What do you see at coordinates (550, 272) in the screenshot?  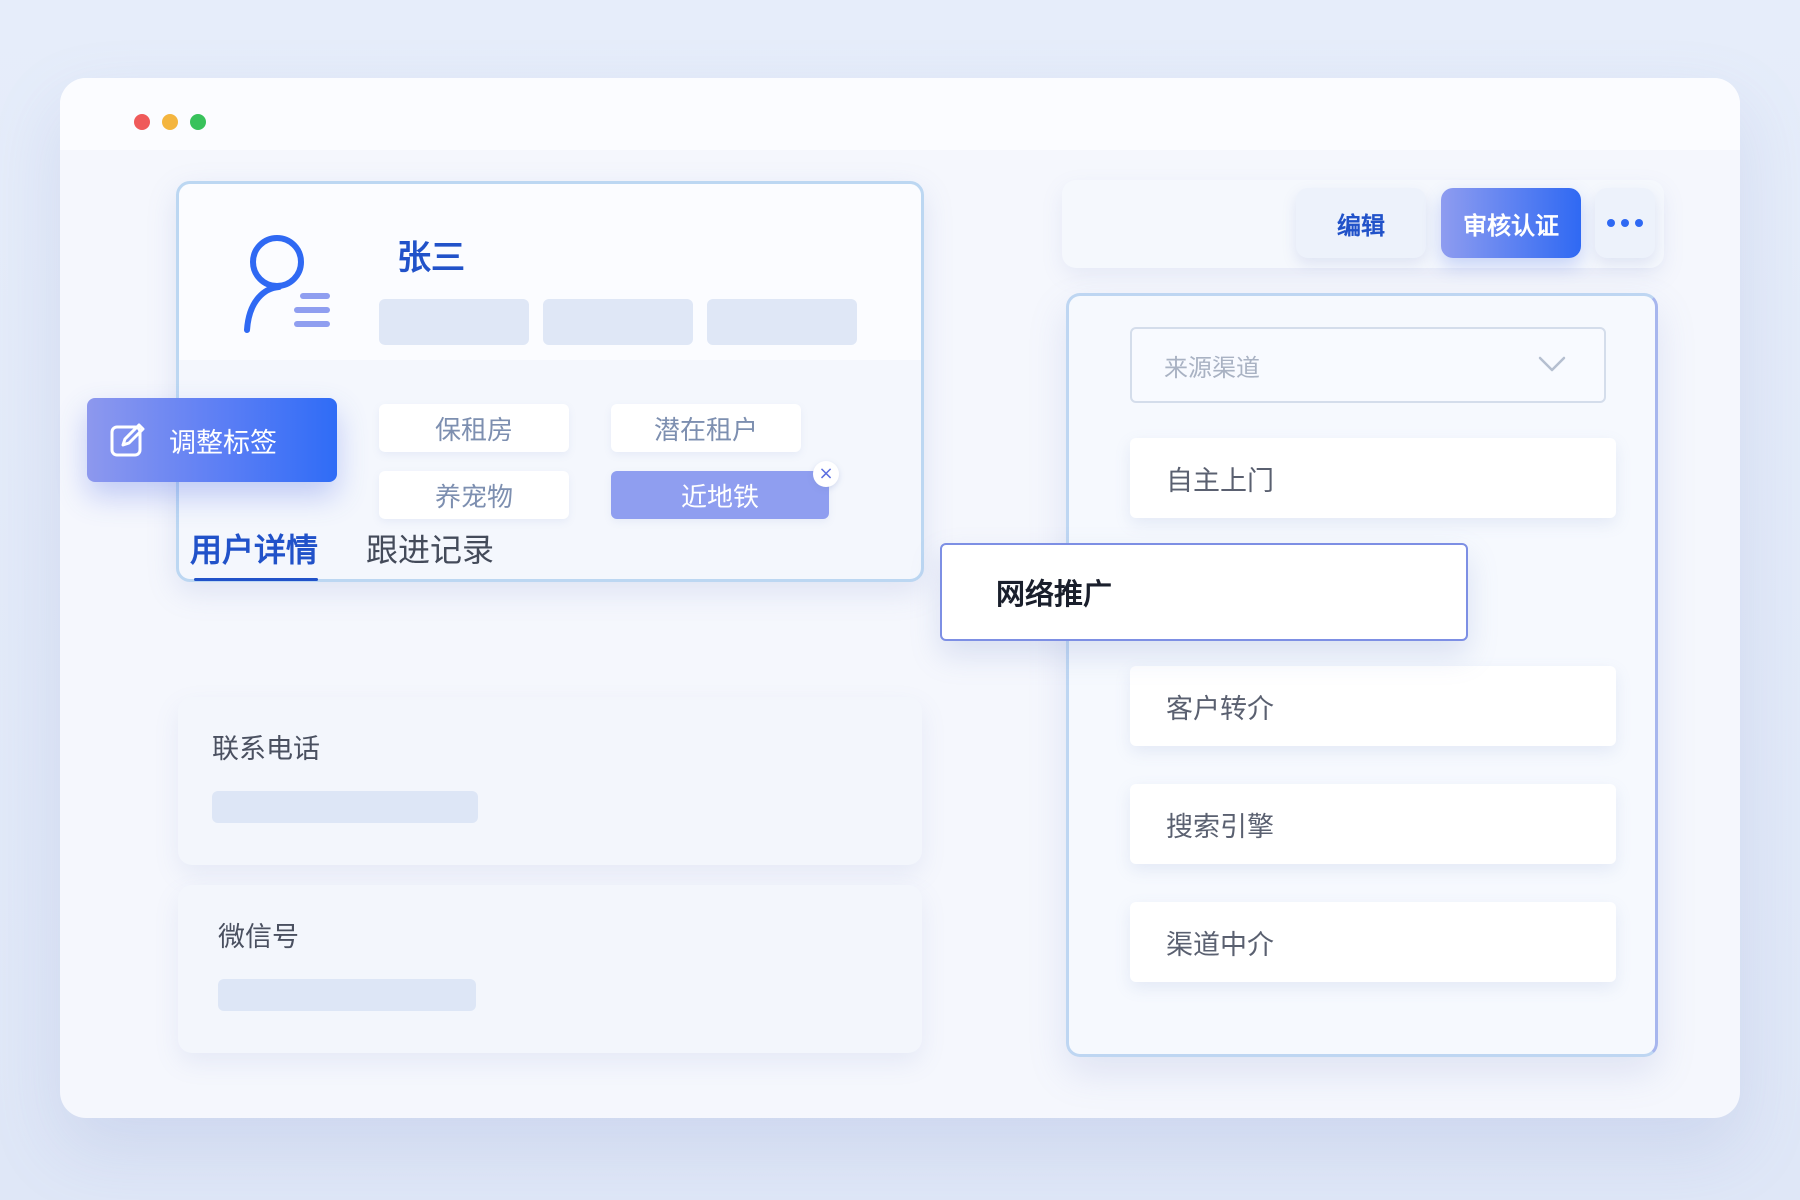 I see `profile-header: 张三` at bounding box center [550, 272].